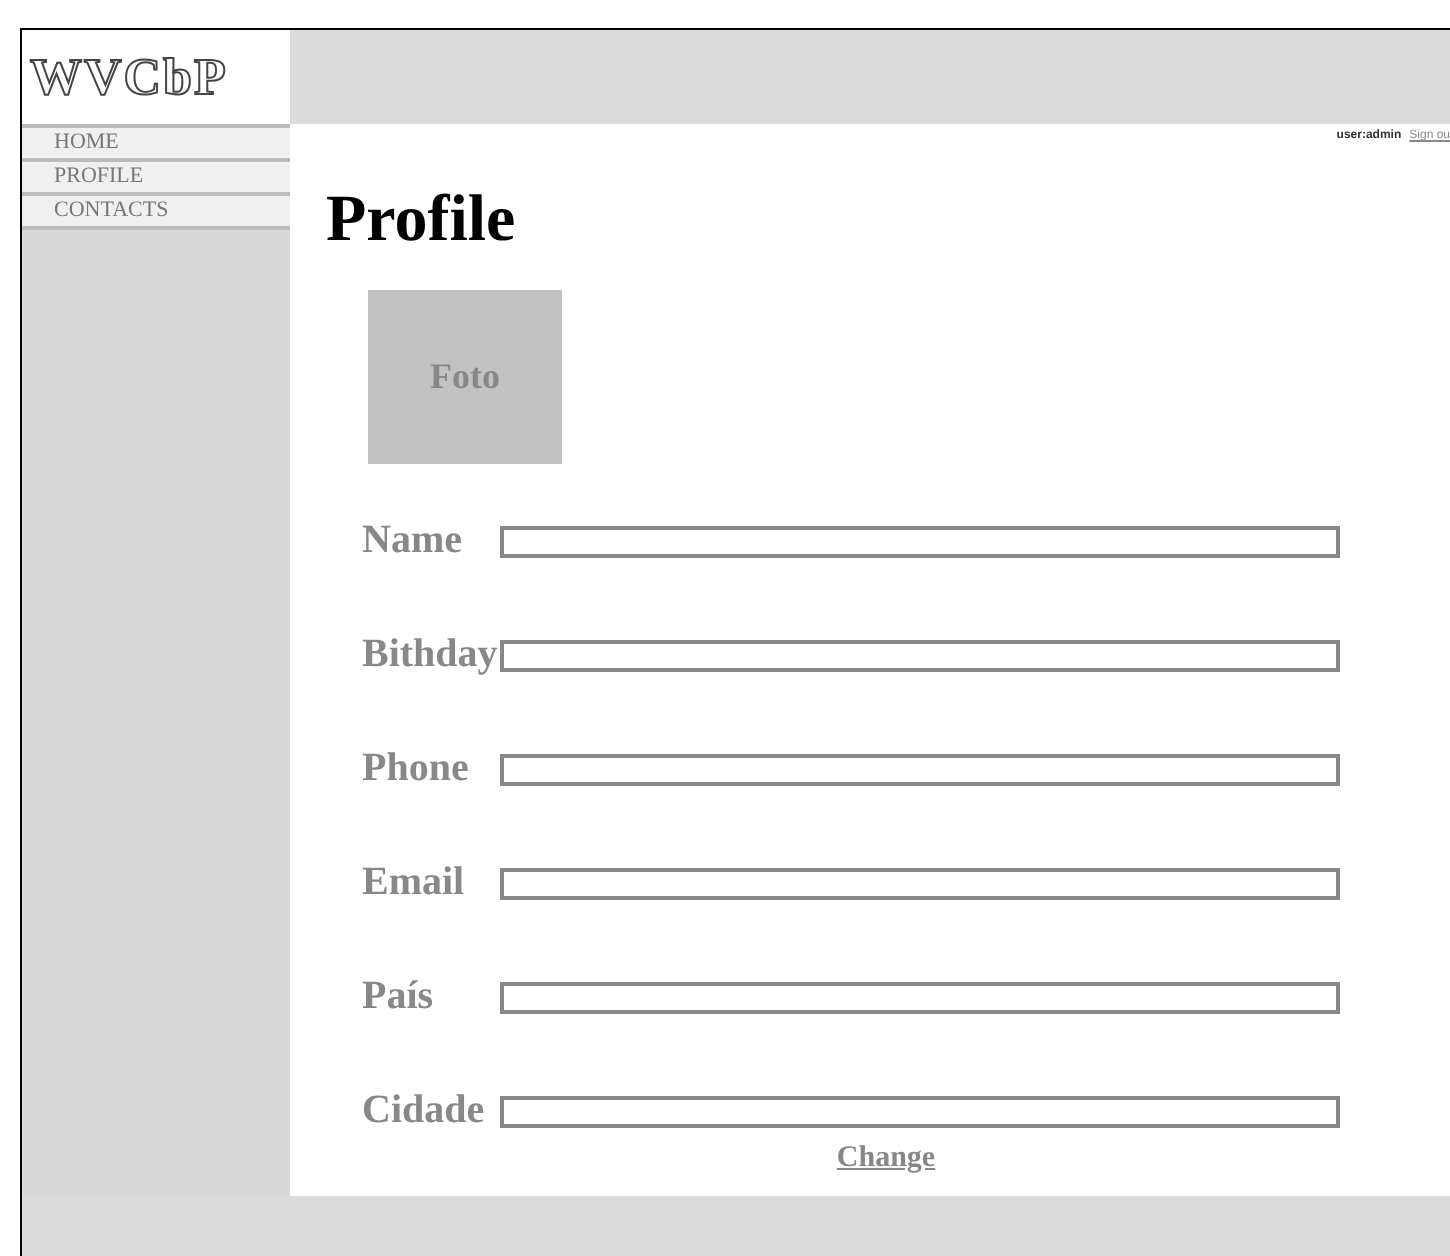 Image resolution: width=1450 pixels, height=1256 pixels. Describe the element at coordinates (413, 883) in the screenshot. I see `field-label: Email` at that location.